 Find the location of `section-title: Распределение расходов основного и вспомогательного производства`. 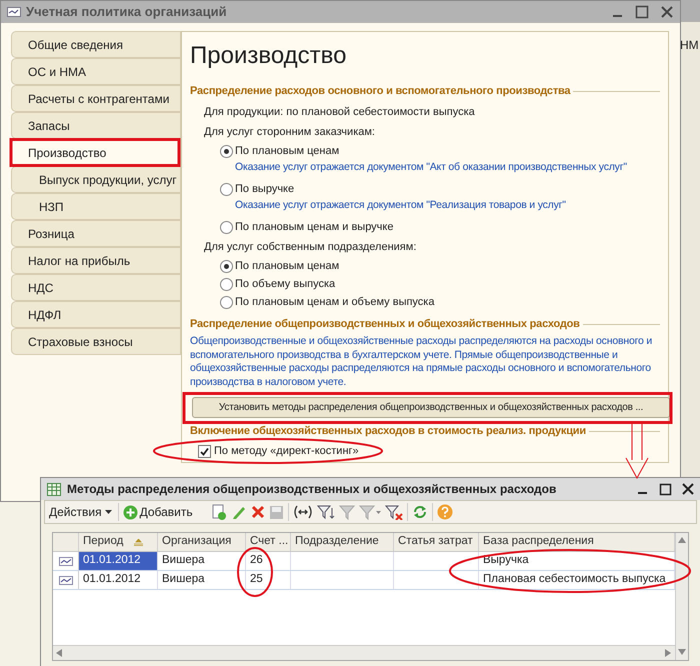

section-title: Распределение расходов основного и вспомогательного производства is located at coordinates (380, 91).